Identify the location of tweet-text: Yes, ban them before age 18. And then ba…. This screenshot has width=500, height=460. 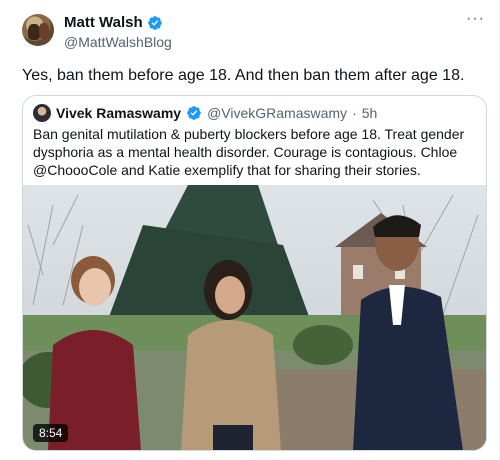
(243, 75).